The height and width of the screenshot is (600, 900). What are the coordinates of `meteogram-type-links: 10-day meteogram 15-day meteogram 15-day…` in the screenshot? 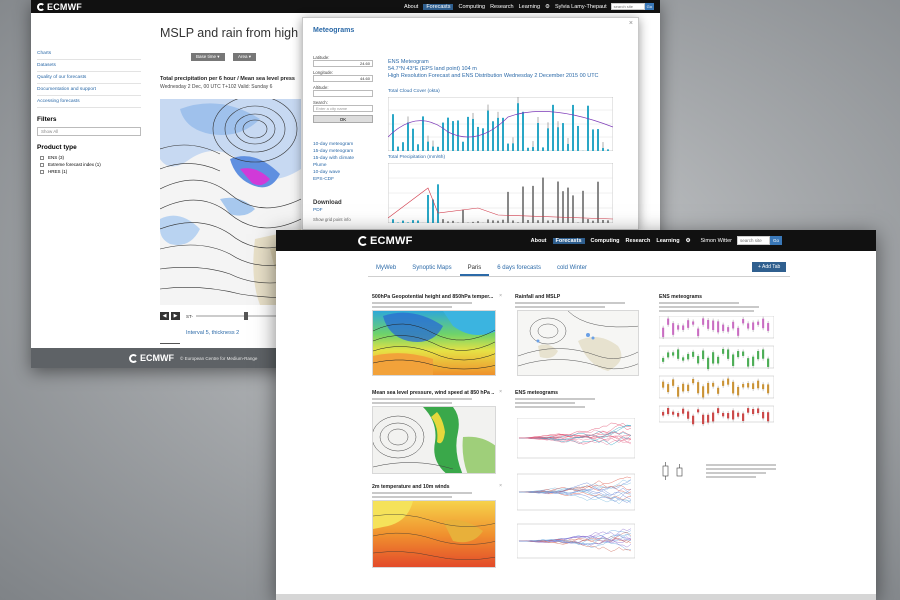 It's located at (333, 163).